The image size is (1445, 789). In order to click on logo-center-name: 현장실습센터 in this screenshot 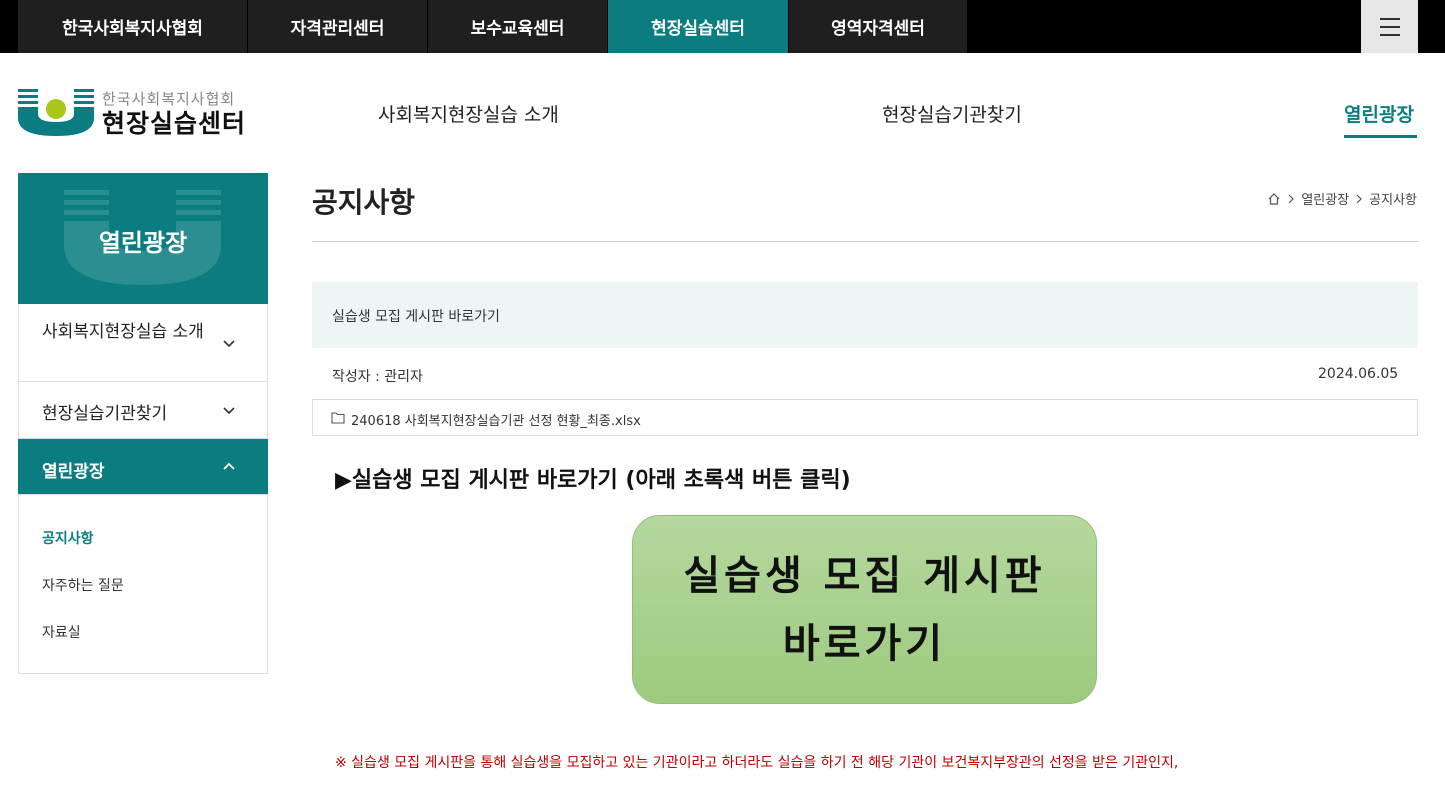, I will do `click(174, 123)`.